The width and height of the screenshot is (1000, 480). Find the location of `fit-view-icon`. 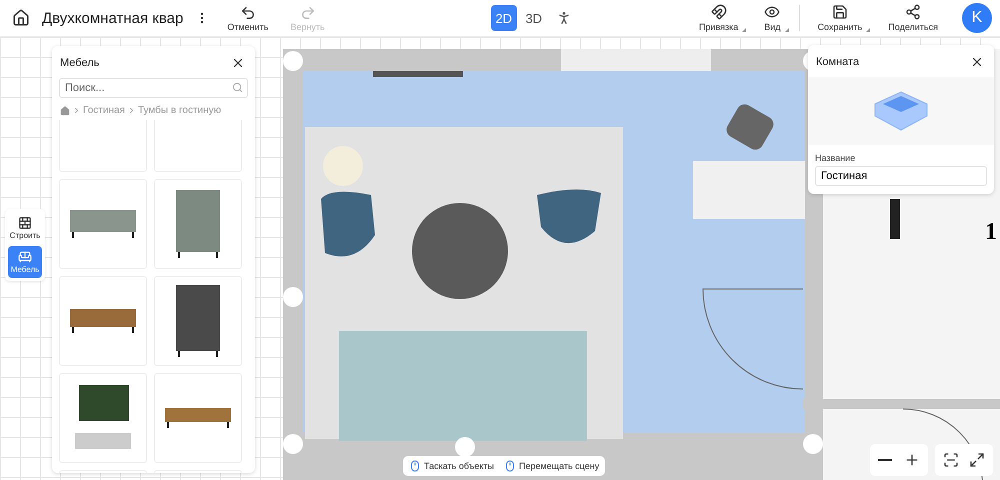

fit-view-icon is located at coordinates (951, 460).